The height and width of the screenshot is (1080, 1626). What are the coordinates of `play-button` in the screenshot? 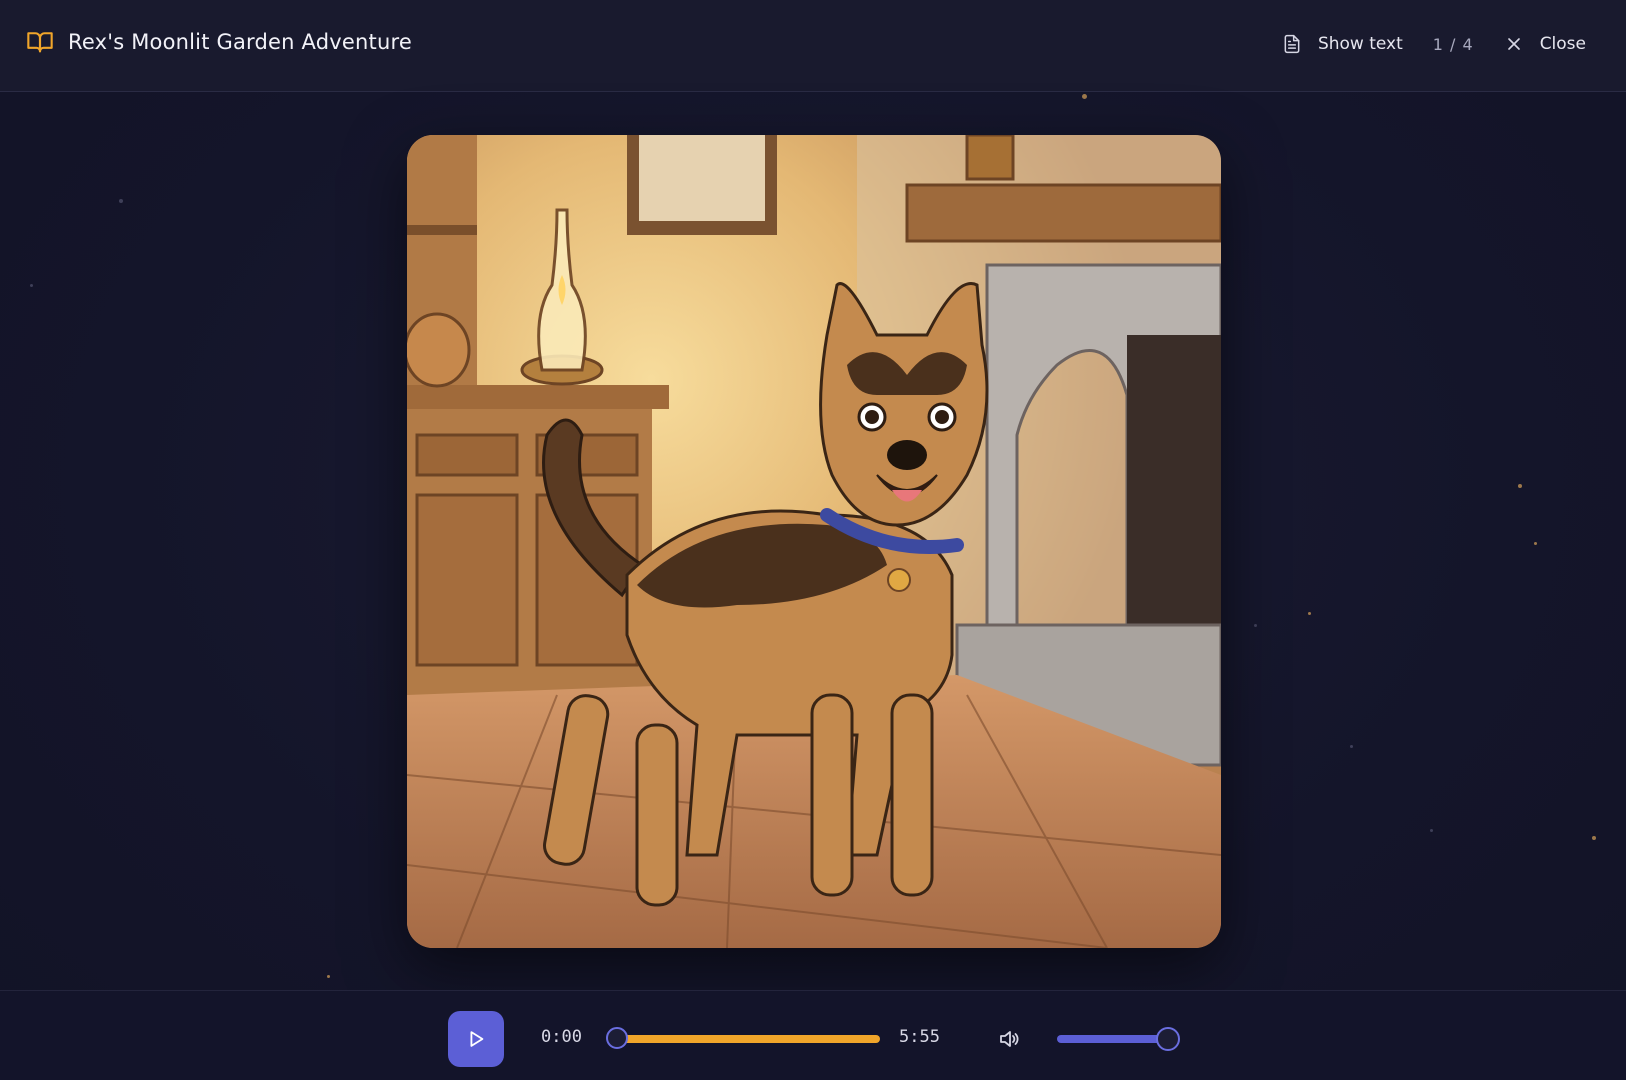 It's located at (476, 1039).